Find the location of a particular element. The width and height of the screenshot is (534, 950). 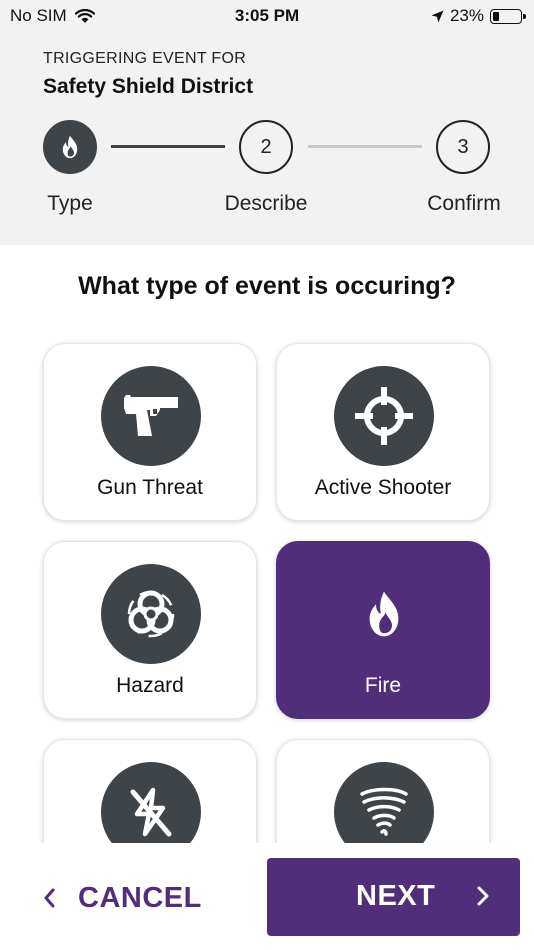

step-label-describe: Describe is located at coordinates (266, 203).